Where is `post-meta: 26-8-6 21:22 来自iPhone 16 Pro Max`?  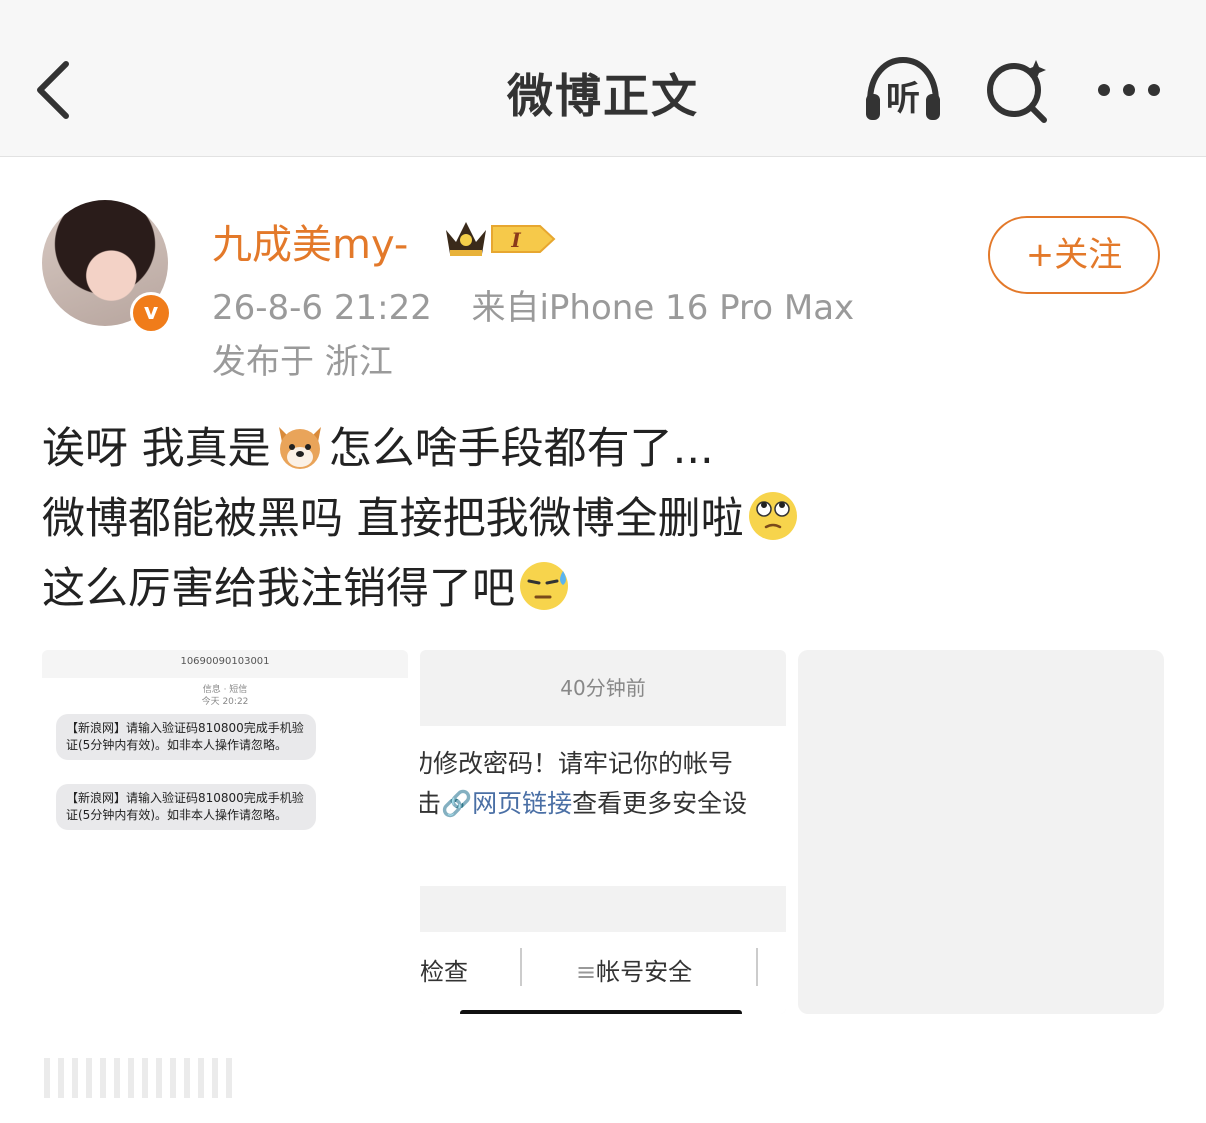 post-meta: 26-8-6 21:22 来自iPhone 16 Pro Max is located at coordinates (533, 304).